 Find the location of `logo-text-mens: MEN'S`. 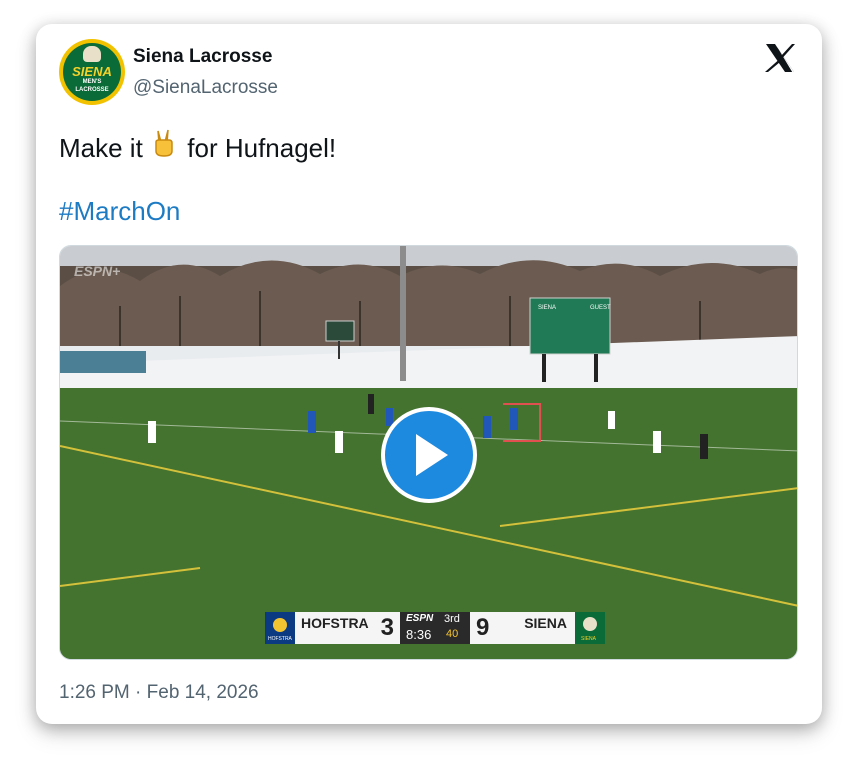

logo-text-mens: MEN'S is located at coordinates (92, 82).